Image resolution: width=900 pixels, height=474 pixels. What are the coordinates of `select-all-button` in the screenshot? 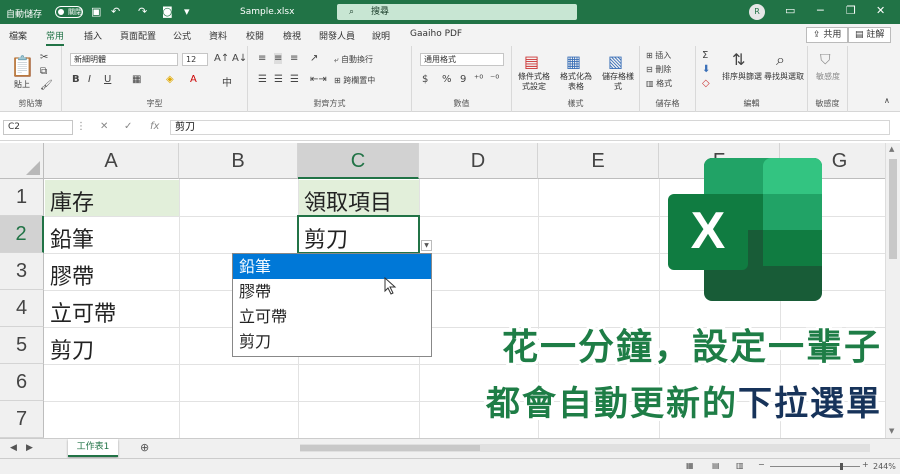 It's located at (22, 161).